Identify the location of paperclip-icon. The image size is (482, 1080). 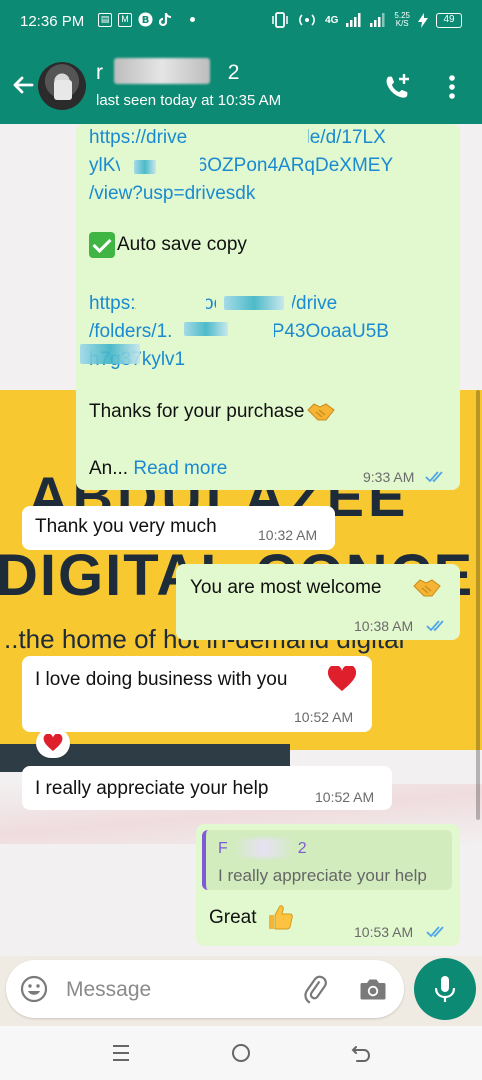
(315, 989).